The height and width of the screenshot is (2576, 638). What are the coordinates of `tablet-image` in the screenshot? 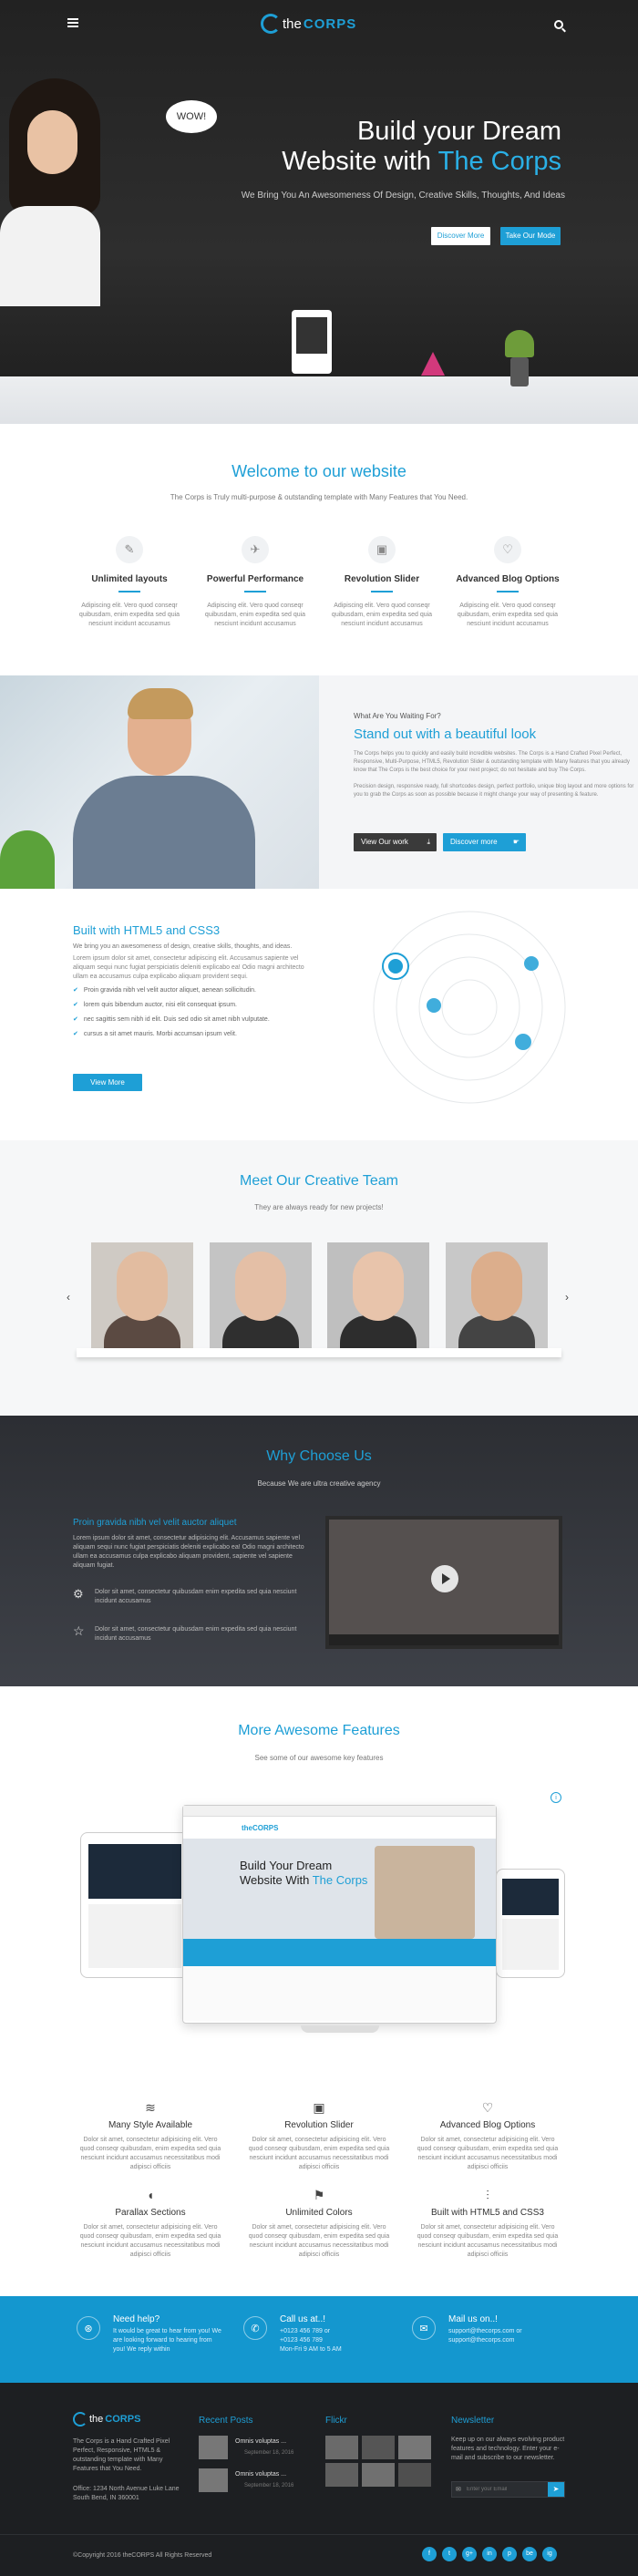 It's located at (312, 342).